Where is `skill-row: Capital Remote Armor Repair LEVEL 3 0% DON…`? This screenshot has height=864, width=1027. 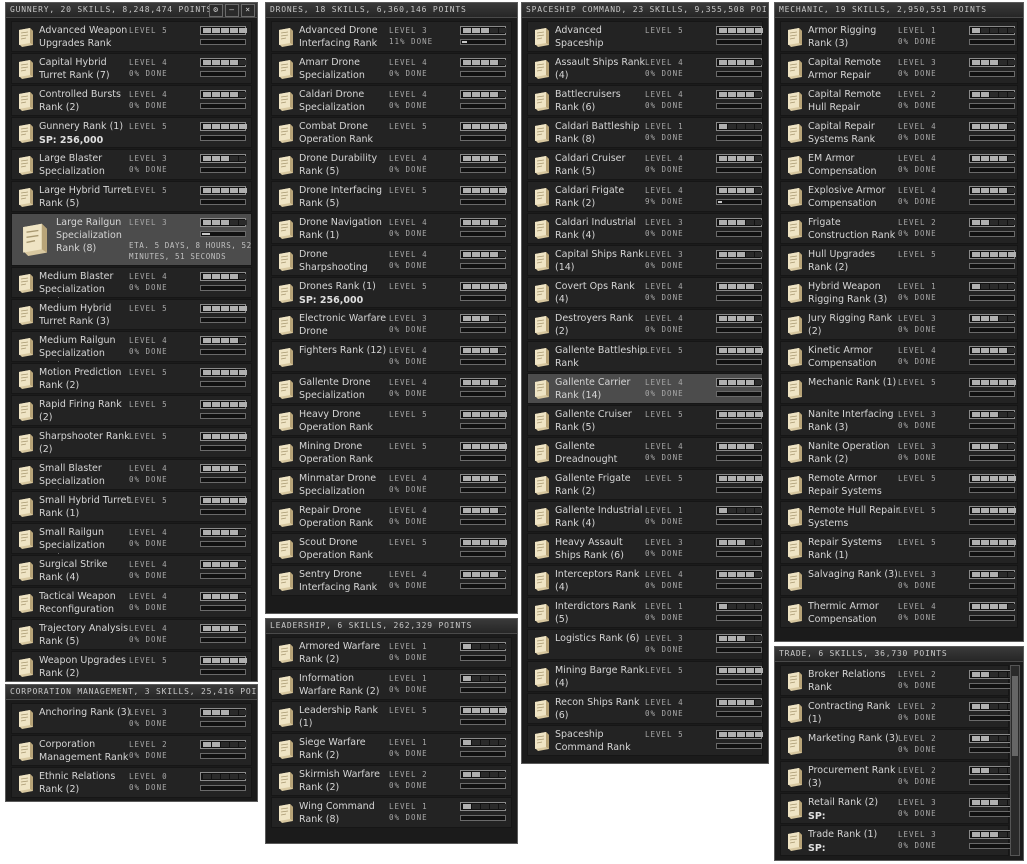
skill-row: Capital Remote Armor Repair LEVEL 3 0% DON… is located at coordinates (899, 68).